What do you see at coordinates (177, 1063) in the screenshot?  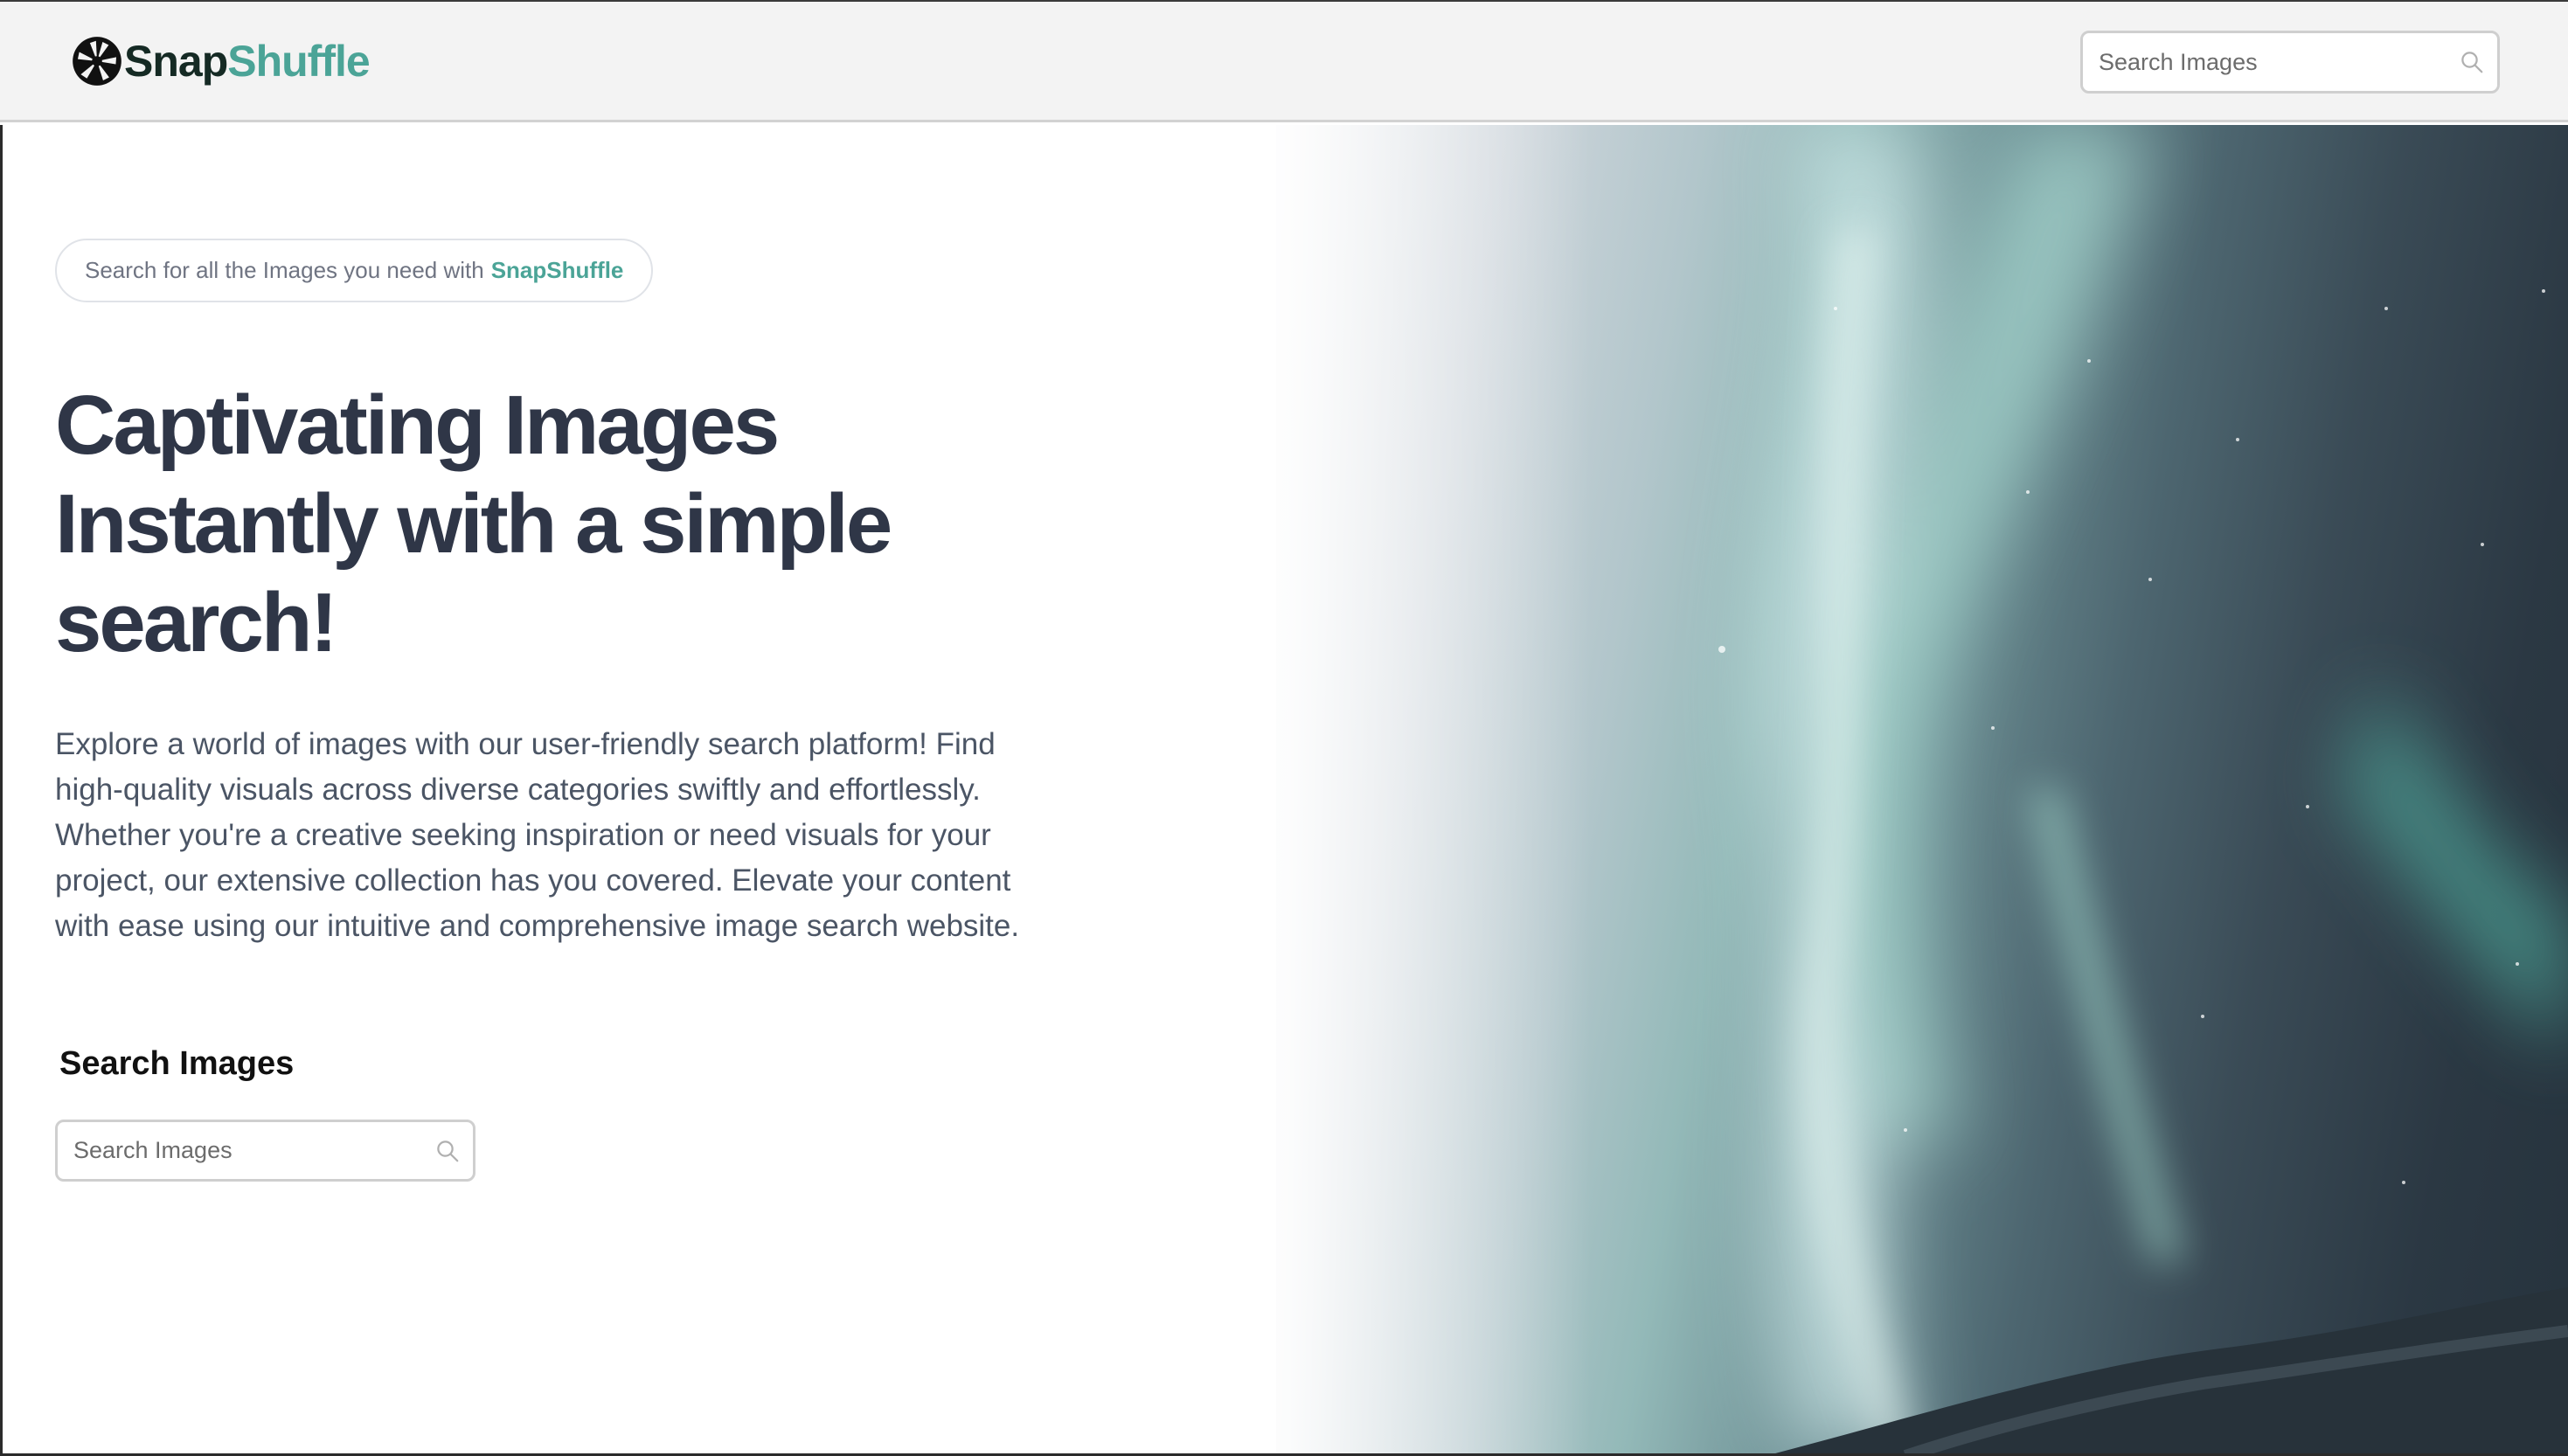 I see `search-section-title: Search Images` at bounding box center [177, 1063].